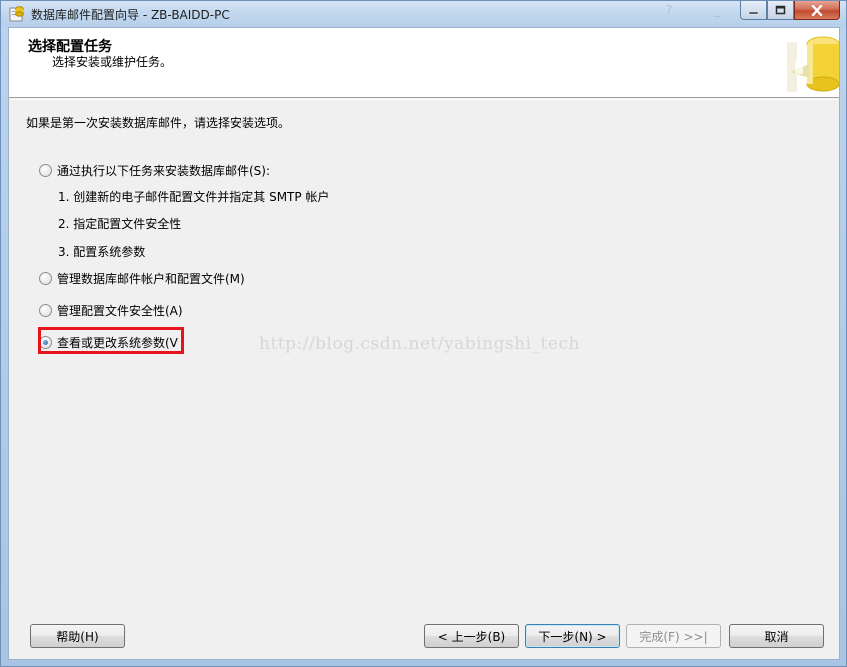 This screenshot has width=847, height=667. Describe the element at coordinates (424, 63) in the screenshot. I see `wizard-banner: 选择配置任务 选择安装或维护任务。` at that location.